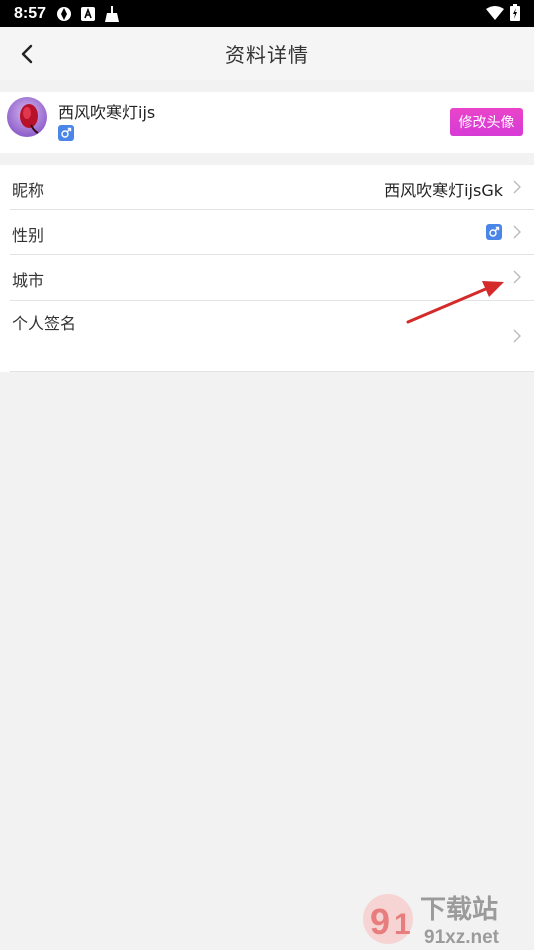  What do you see at coordinates (28, 280) in the screenshot?
I see `row-city-label: 城市` at bounding box center [28, 280].